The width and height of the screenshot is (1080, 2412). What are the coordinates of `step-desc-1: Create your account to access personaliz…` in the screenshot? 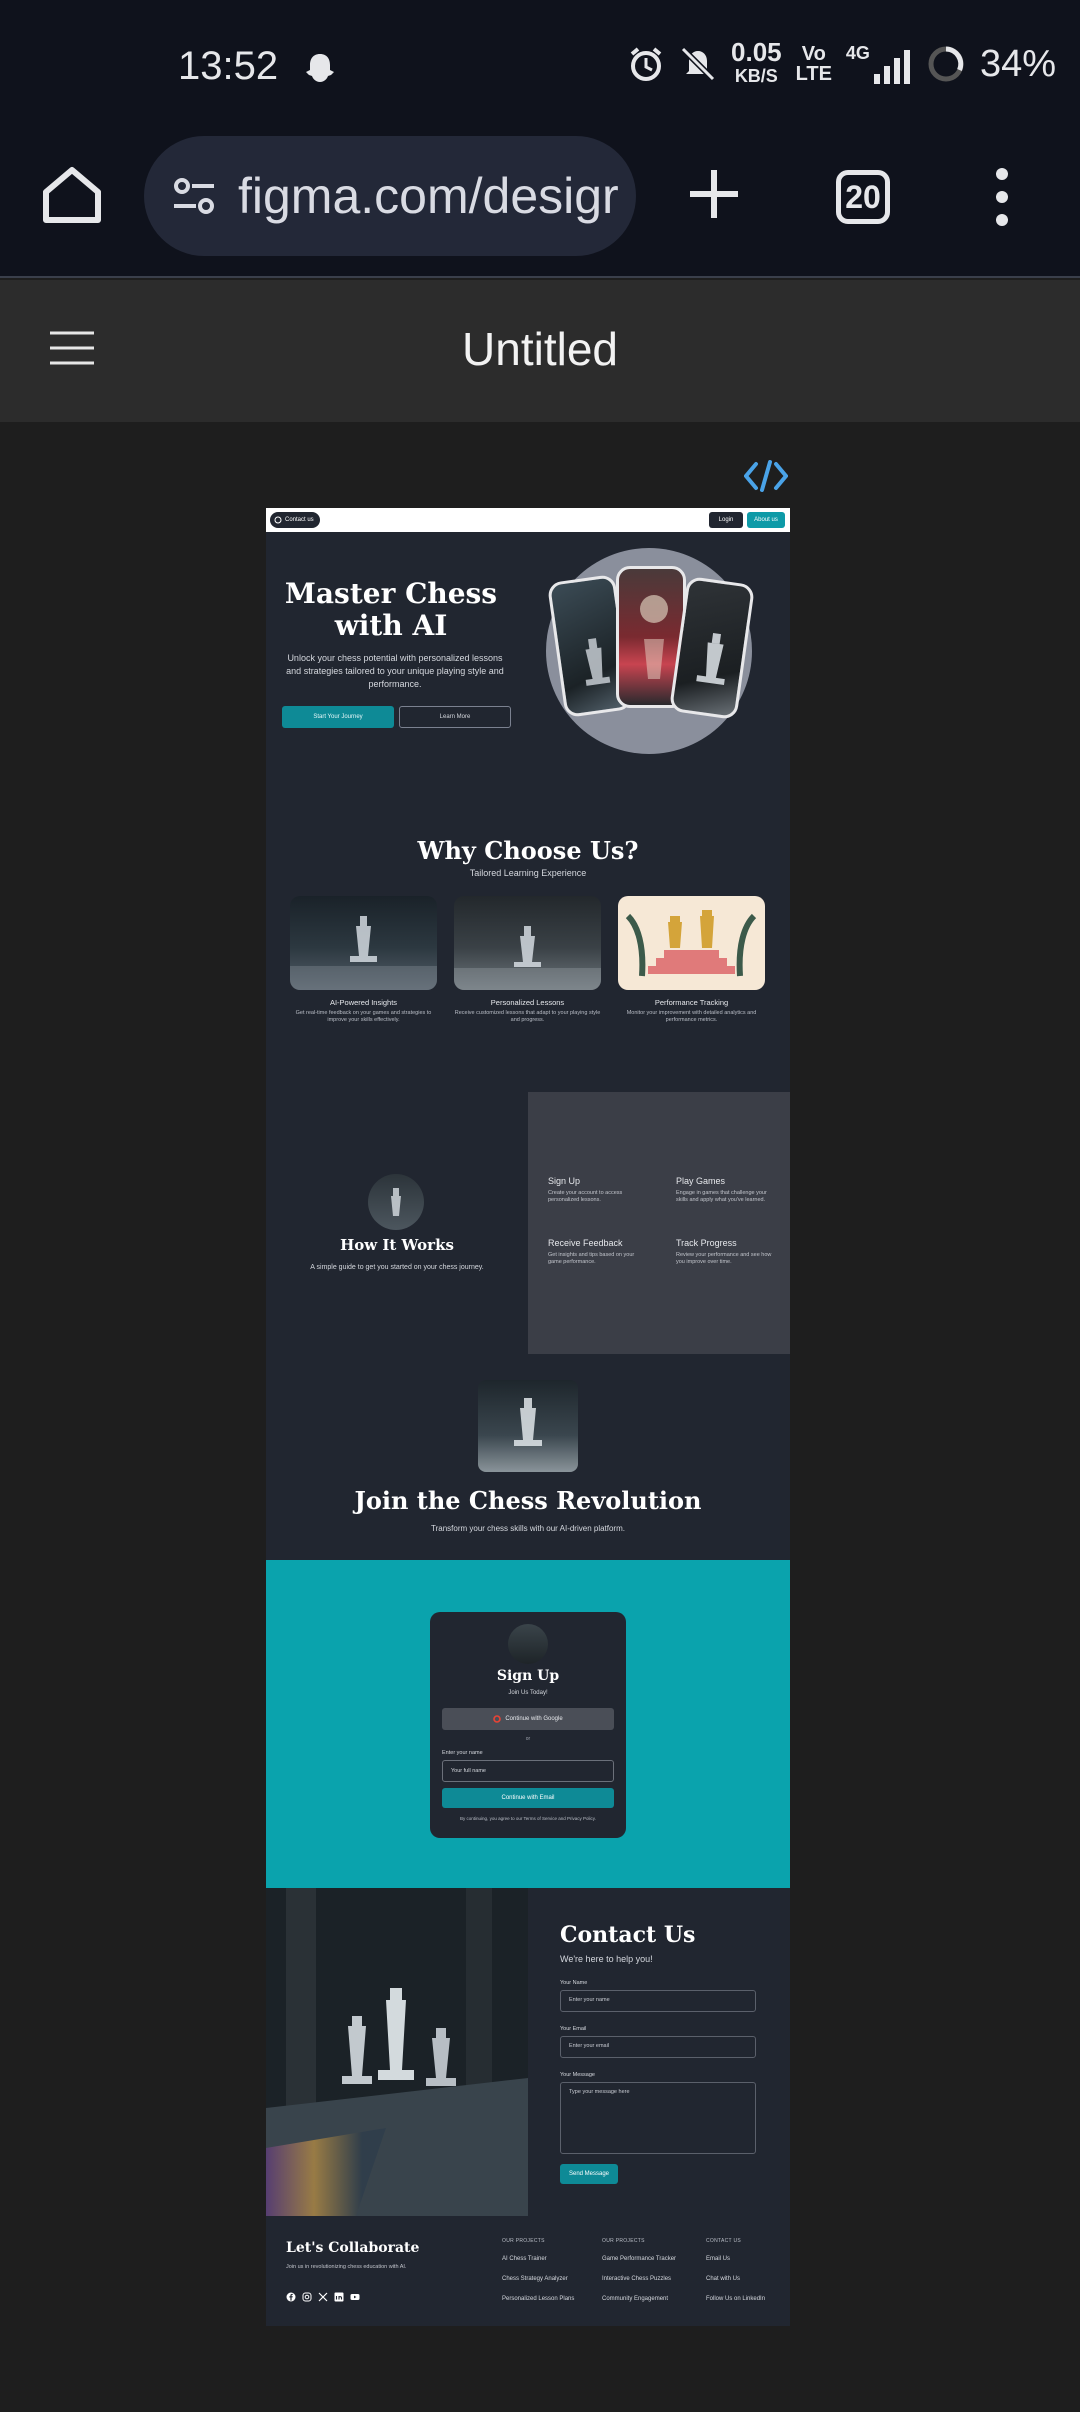 It's located at (585, 1196).